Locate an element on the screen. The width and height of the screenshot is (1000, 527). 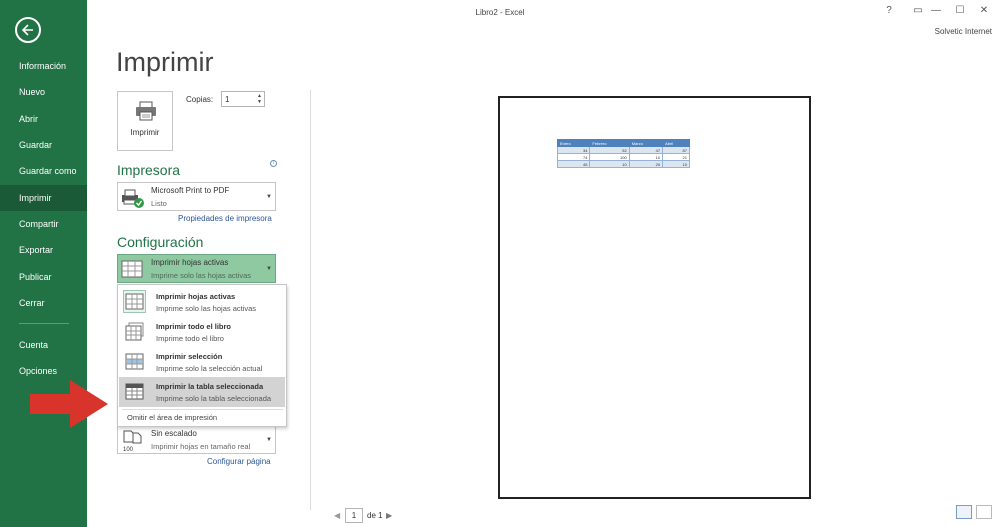
printer-status: Listo is located at coordinates (159, 203).